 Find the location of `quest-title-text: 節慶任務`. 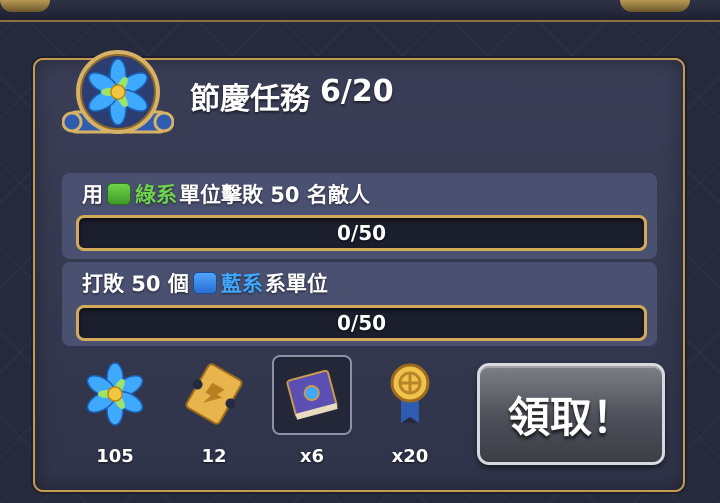

quest-title-text: 節慶任務 is located at coordinates (250, 99).